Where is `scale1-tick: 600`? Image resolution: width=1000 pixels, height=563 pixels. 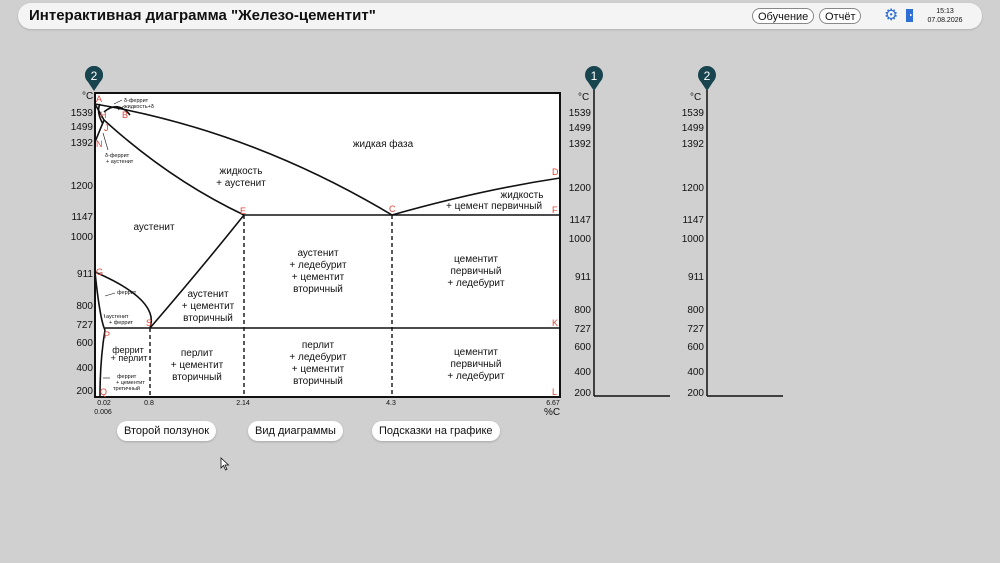 scale1-tick: 600 is located at coordinates (582, 347).